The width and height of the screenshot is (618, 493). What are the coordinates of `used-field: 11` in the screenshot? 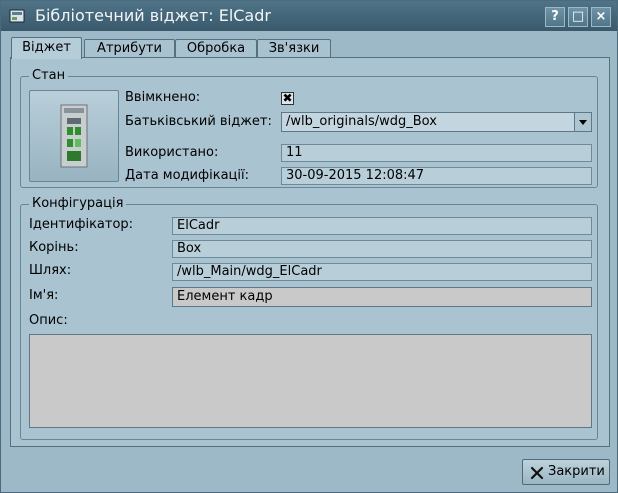 It's located at (436, 153).